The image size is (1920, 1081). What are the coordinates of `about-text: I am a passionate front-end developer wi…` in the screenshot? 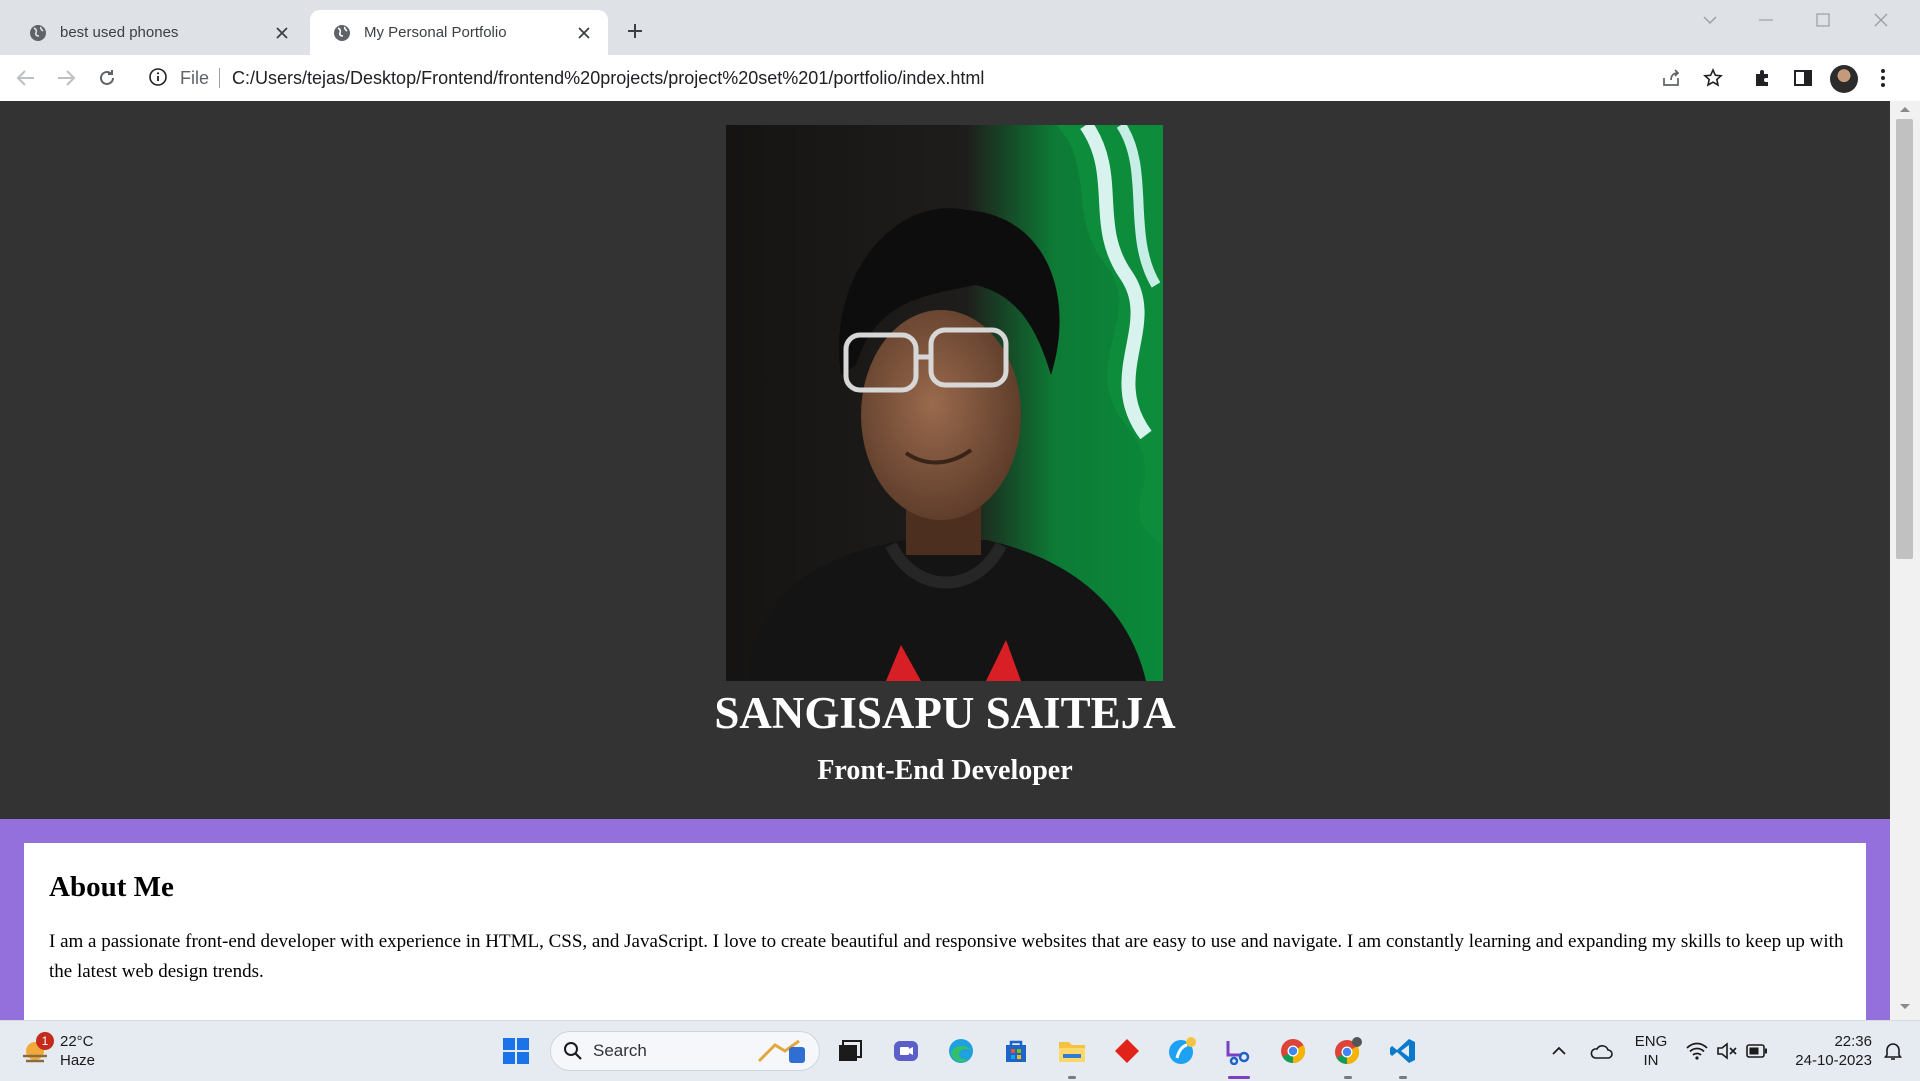 It's located at (946, 956).